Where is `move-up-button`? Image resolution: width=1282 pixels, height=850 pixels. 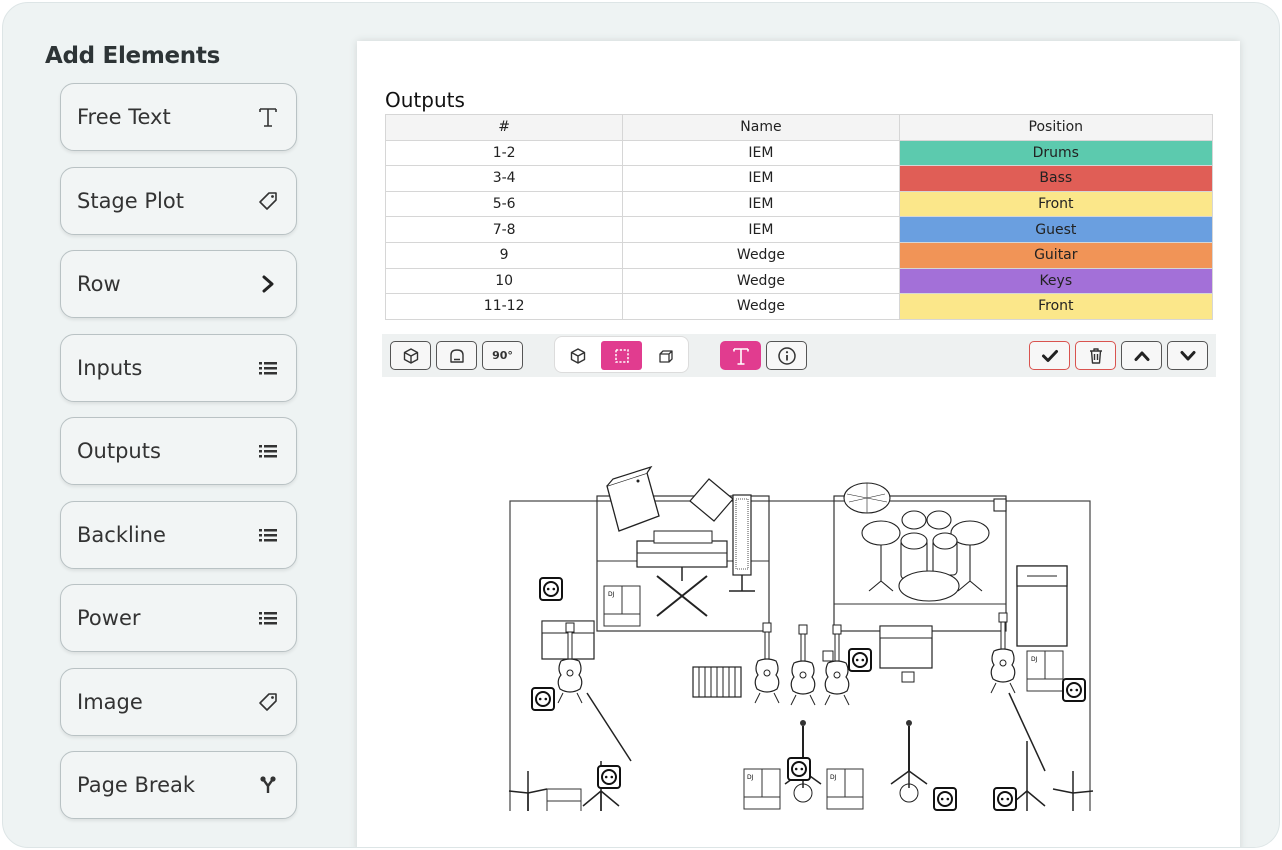
move-up-button is located at coordinates (1141, 355).